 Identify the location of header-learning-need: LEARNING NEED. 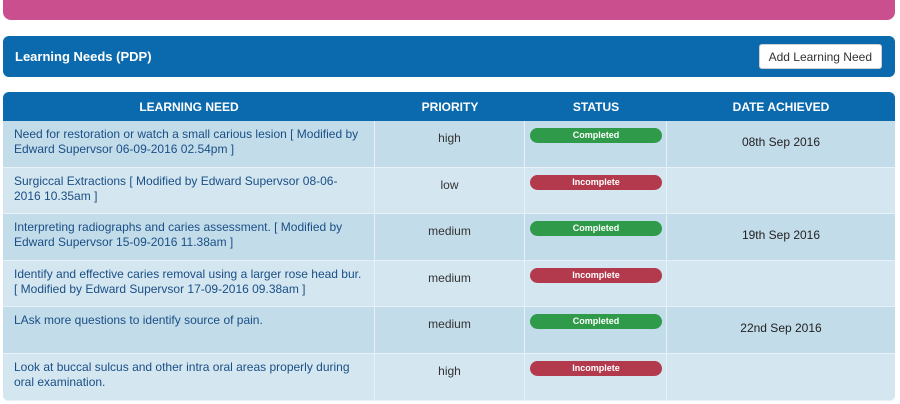
(189, 106).